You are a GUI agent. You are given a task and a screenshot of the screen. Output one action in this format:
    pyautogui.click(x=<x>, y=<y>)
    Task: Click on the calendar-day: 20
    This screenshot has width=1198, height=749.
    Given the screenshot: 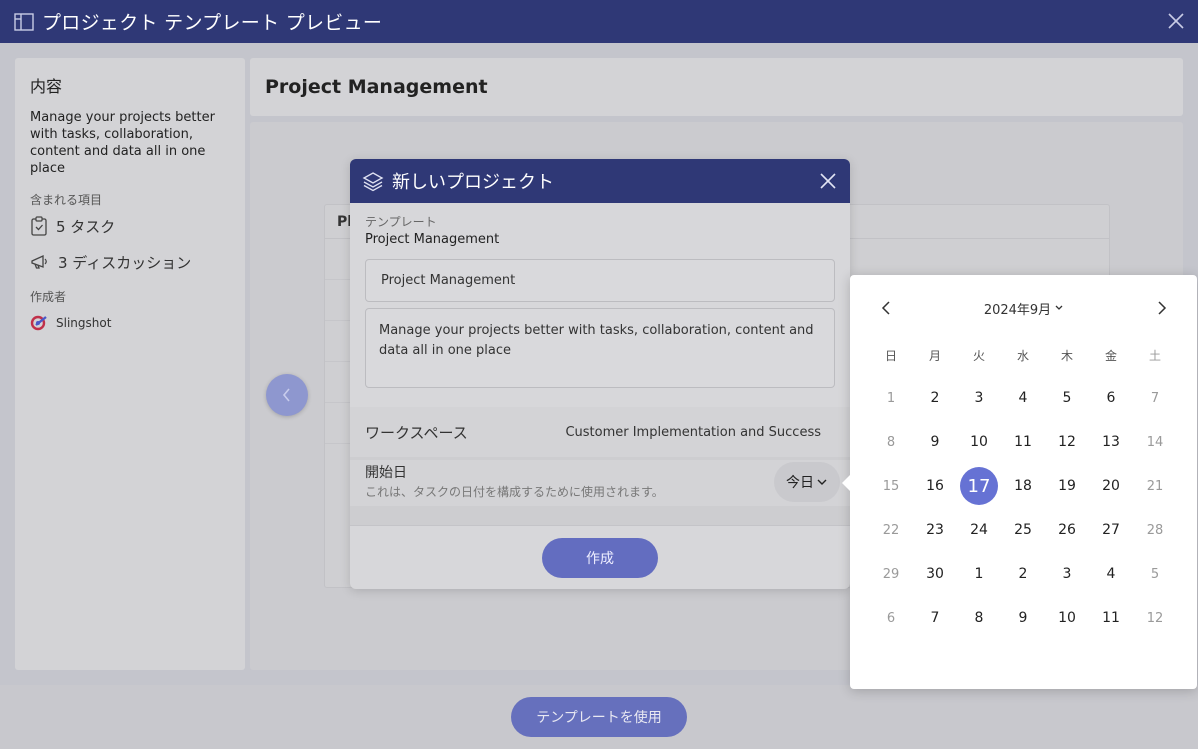 What is the action you would take?
    pyautogui.click(x=1111, y=486)
    